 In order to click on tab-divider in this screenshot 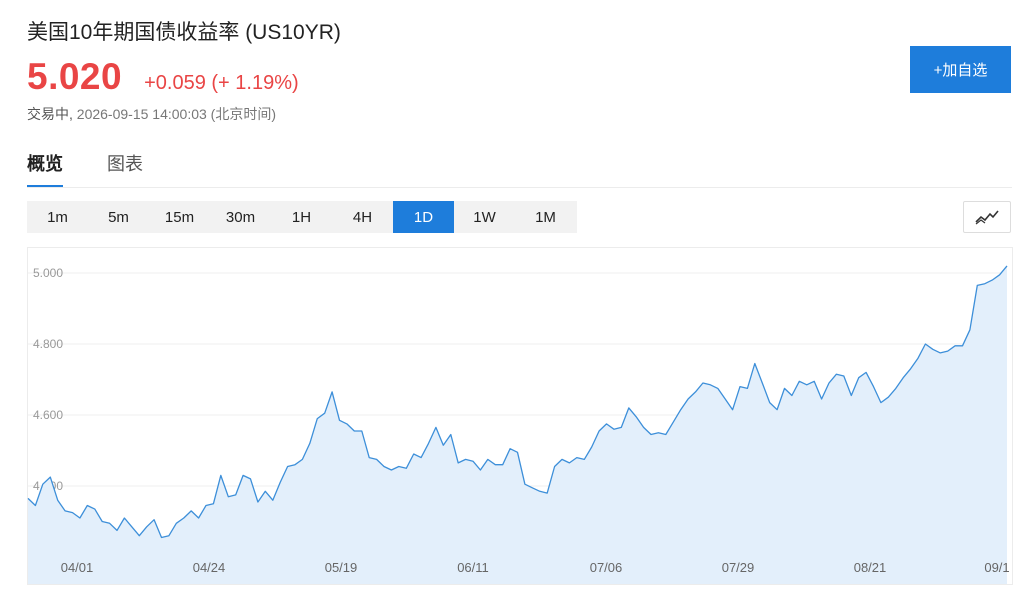, I will do `click(519, 187)`.